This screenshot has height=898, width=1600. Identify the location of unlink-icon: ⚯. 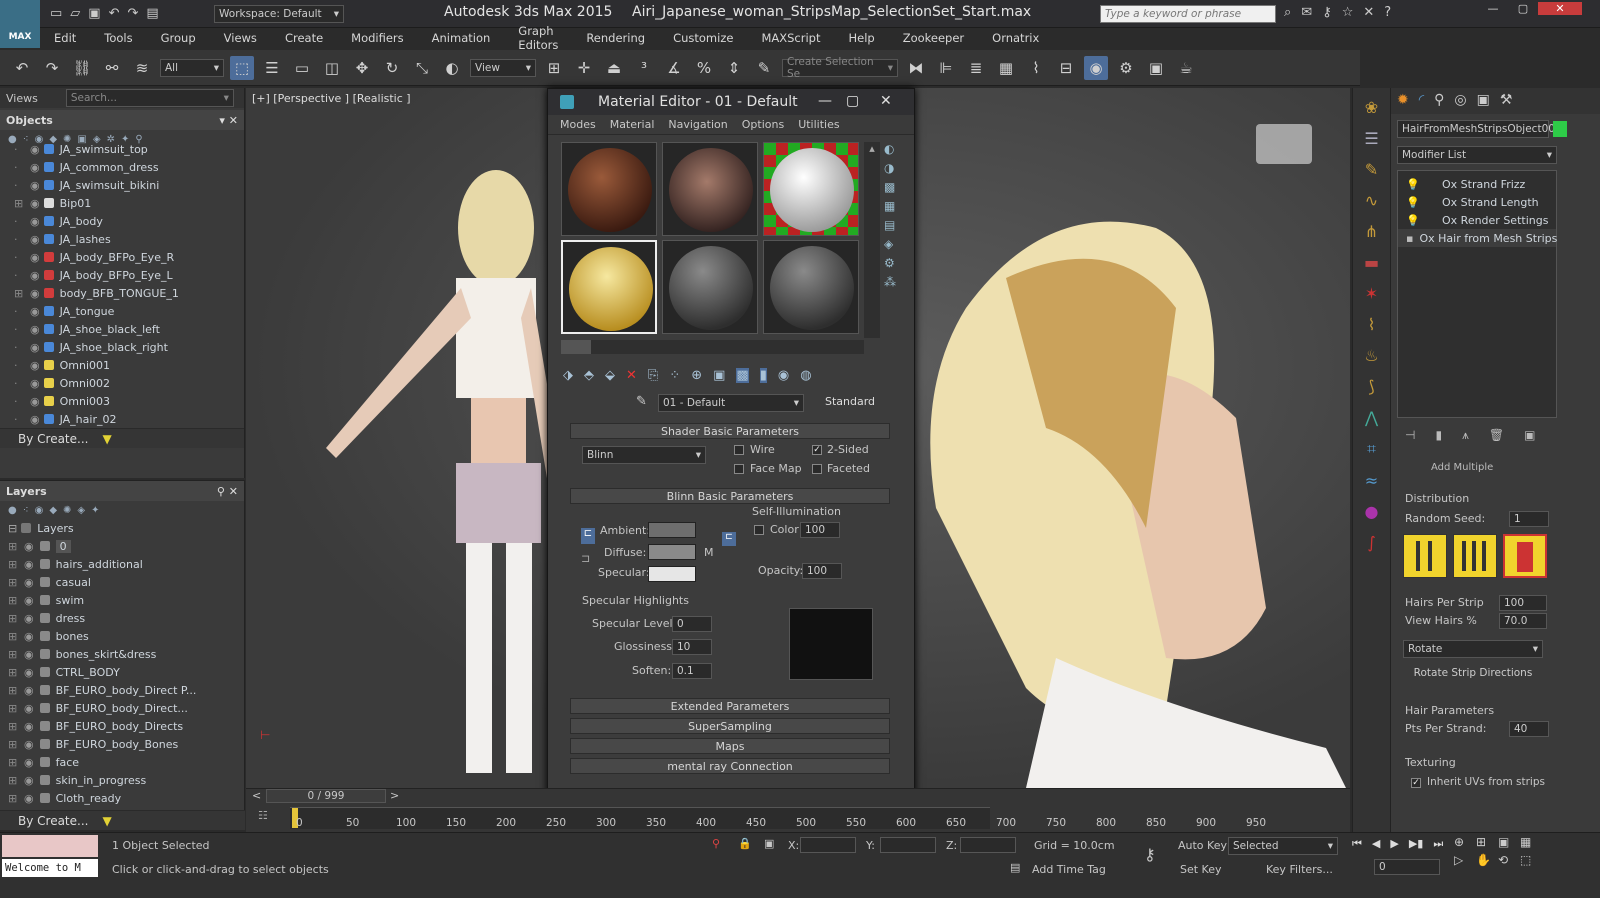
(112, 68).